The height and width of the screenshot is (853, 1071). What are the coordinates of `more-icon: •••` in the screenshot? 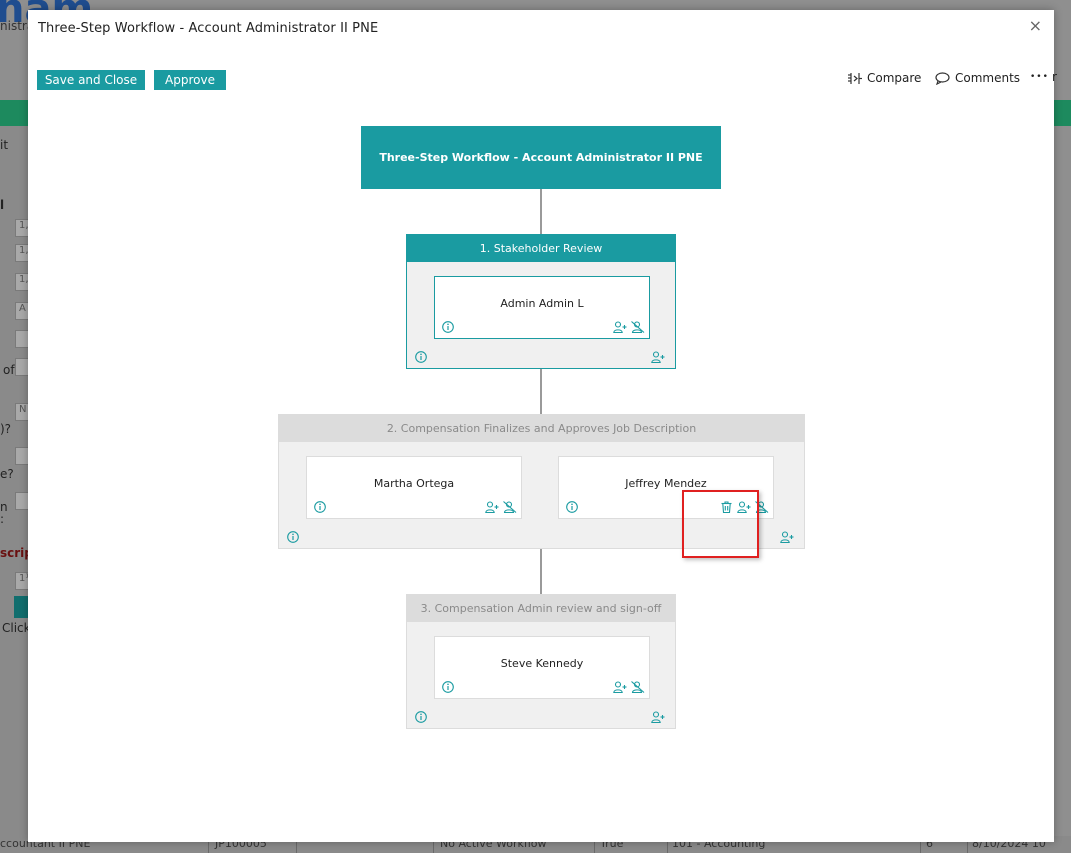 It's located at (1039, 77).